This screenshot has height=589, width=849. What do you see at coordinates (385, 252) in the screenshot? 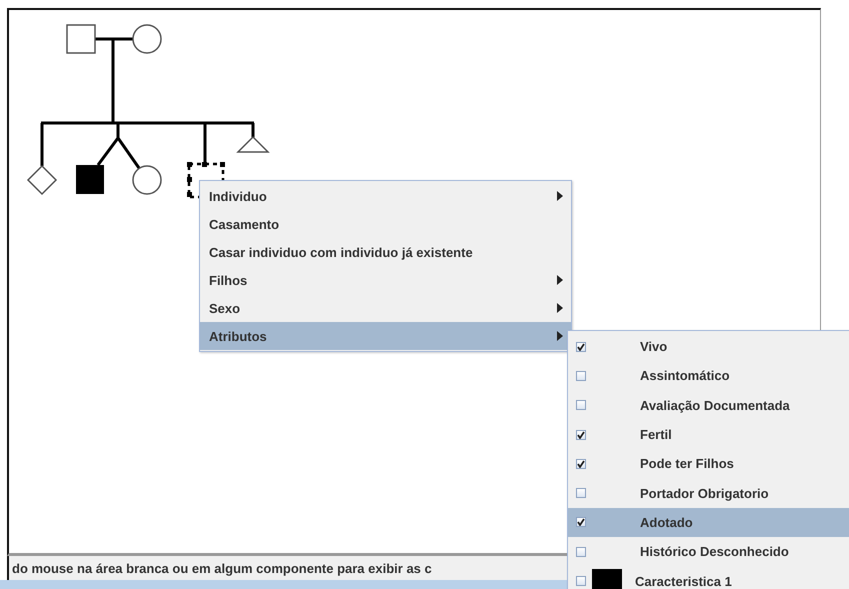
I see `menu-item: Casar individuo com individuo já existente` at bounding box center [385, 252].